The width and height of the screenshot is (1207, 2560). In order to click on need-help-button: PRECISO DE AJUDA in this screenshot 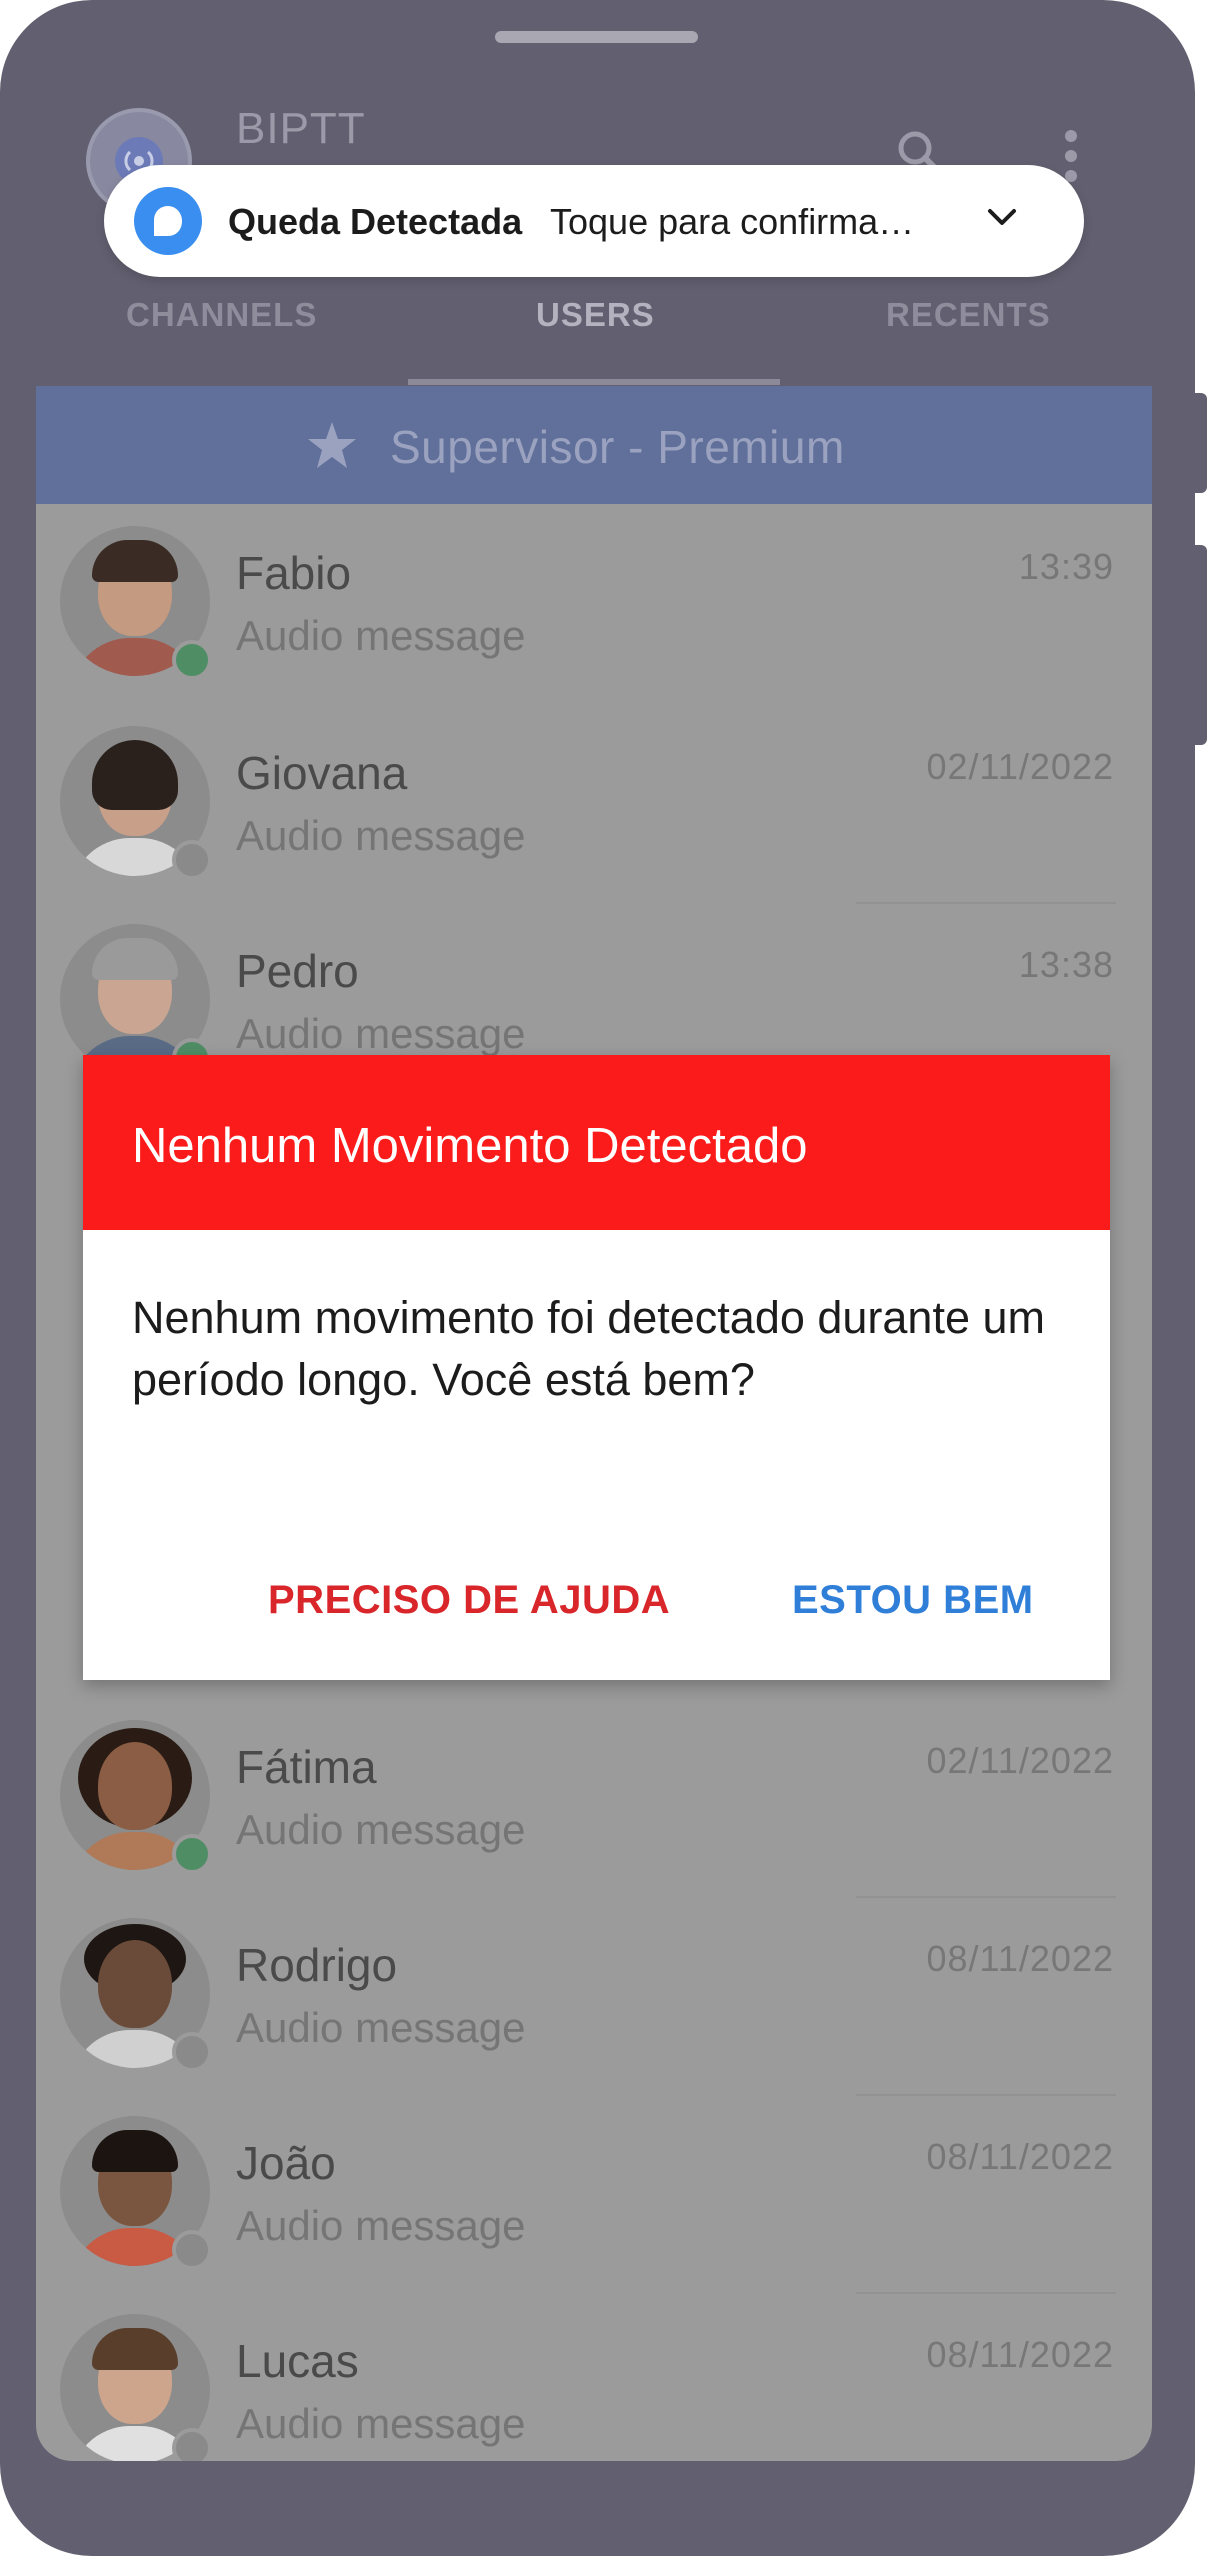, I will do `click(469, 1600)`.